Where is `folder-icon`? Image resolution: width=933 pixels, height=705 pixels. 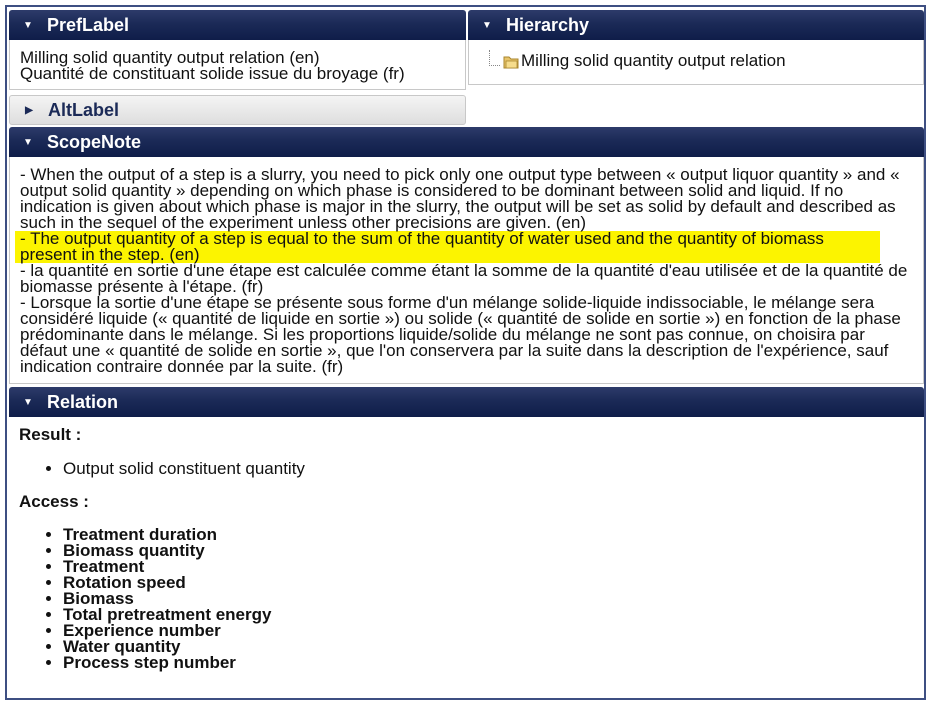
folder-icon is located at coordinates (511, 62).